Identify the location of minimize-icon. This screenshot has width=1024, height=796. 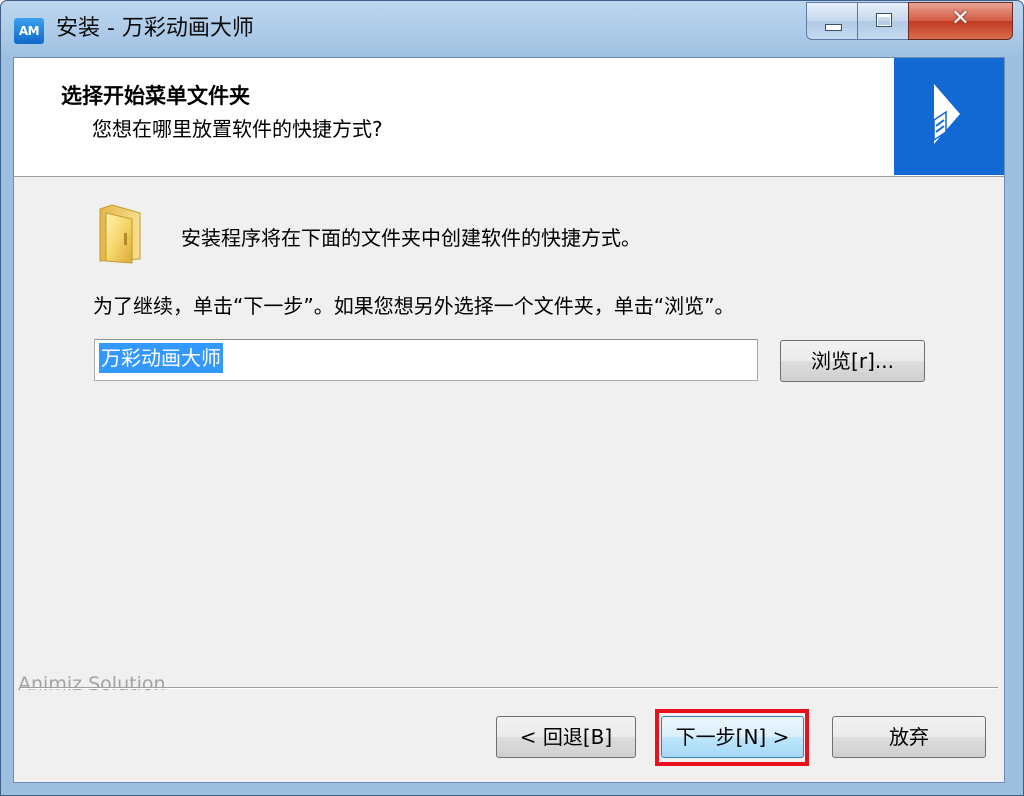
(833, 27).